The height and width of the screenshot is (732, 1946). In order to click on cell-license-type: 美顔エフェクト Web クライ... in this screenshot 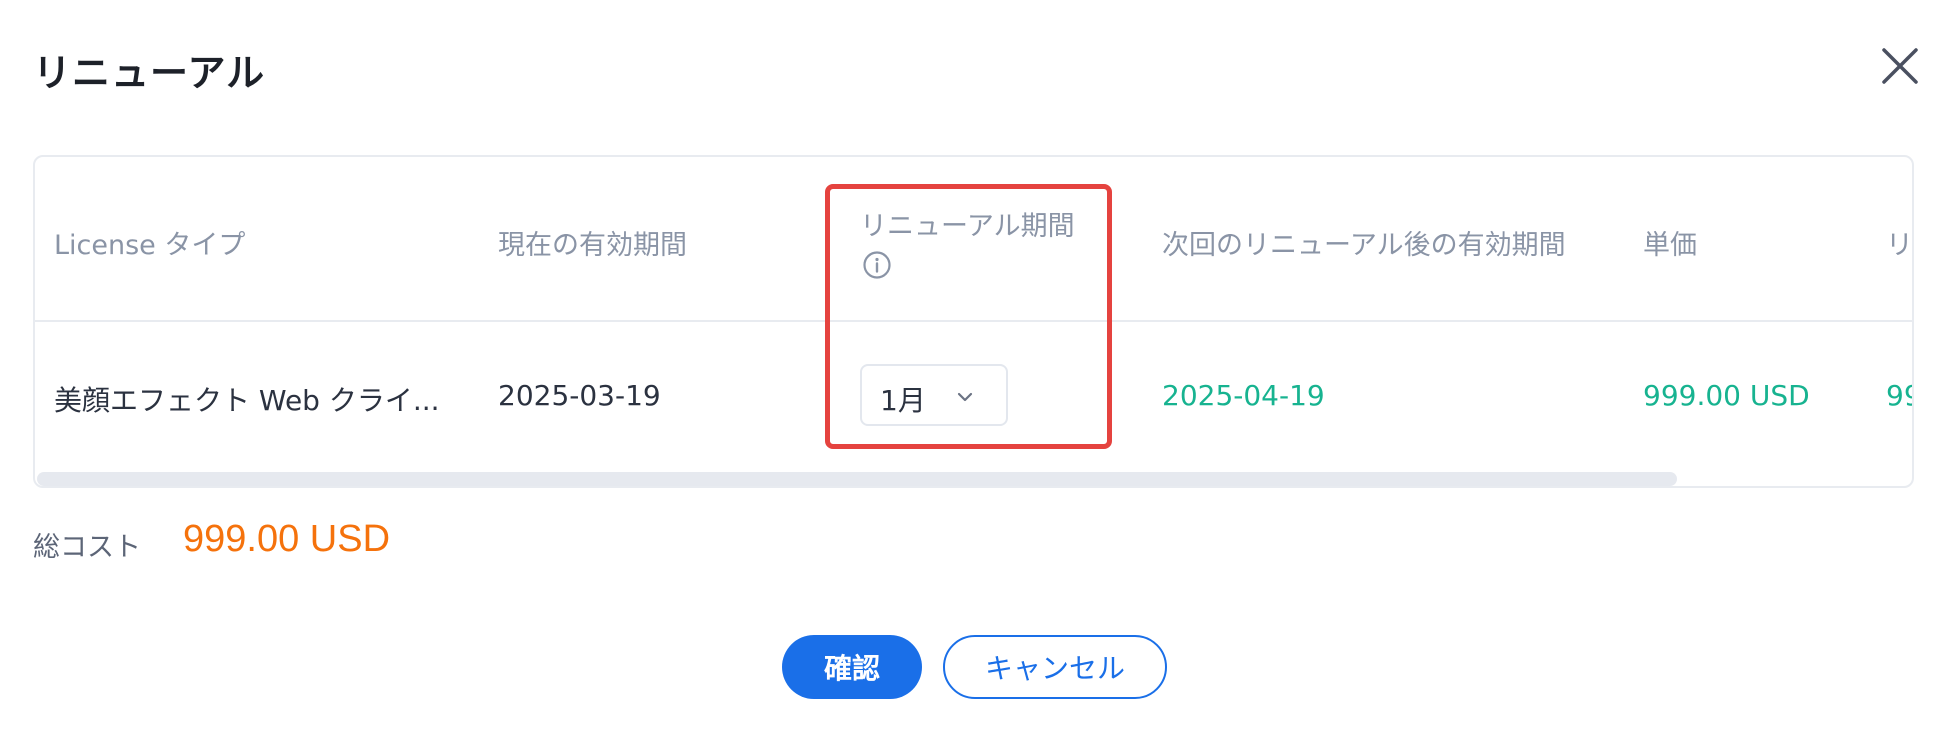, I will do `click(247, 400)`.